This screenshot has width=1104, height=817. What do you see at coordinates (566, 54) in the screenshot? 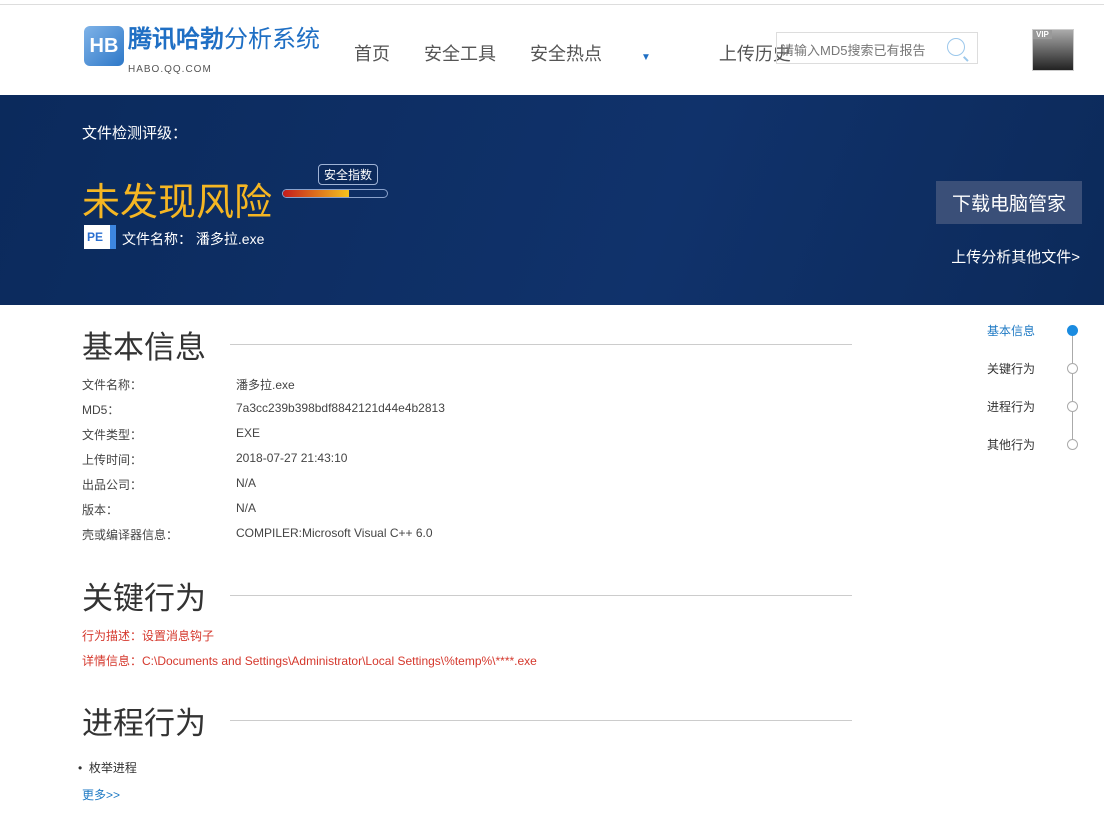
I see `nav-security-hot-label: 安全热点` at bounding box center [566, 54].